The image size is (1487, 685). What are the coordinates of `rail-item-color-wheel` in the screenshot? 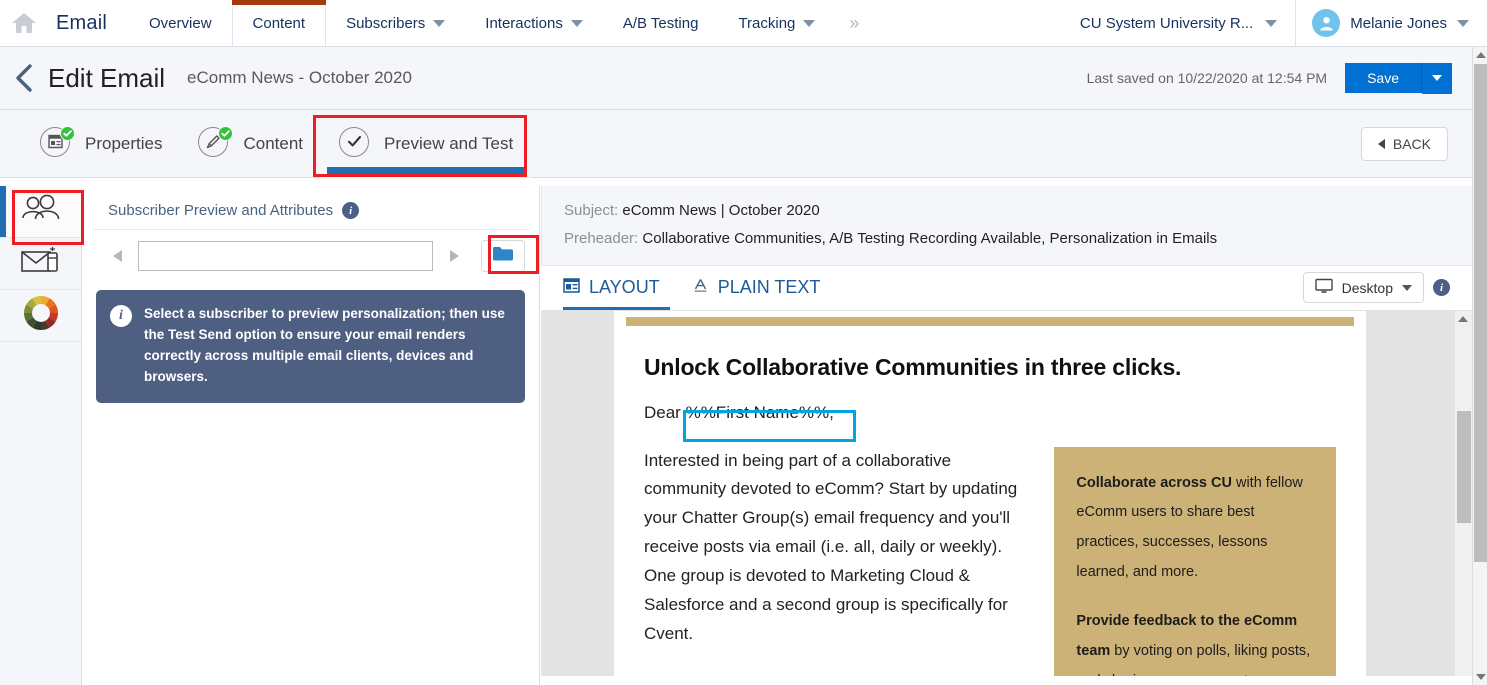 It's located at (41, 316).